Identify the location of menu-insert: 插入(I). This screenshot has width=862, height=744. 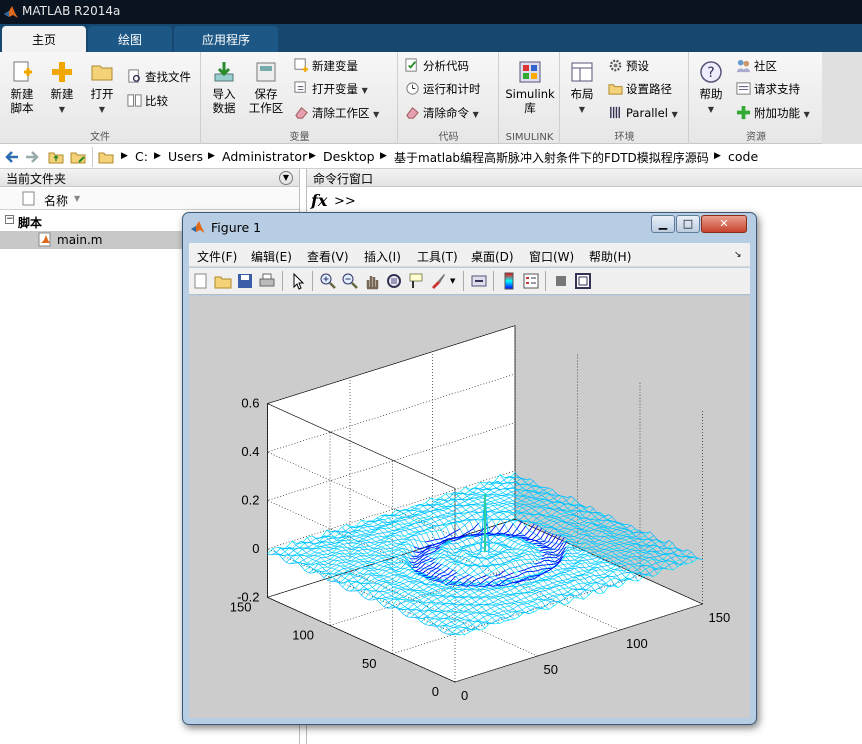
(382, 256).